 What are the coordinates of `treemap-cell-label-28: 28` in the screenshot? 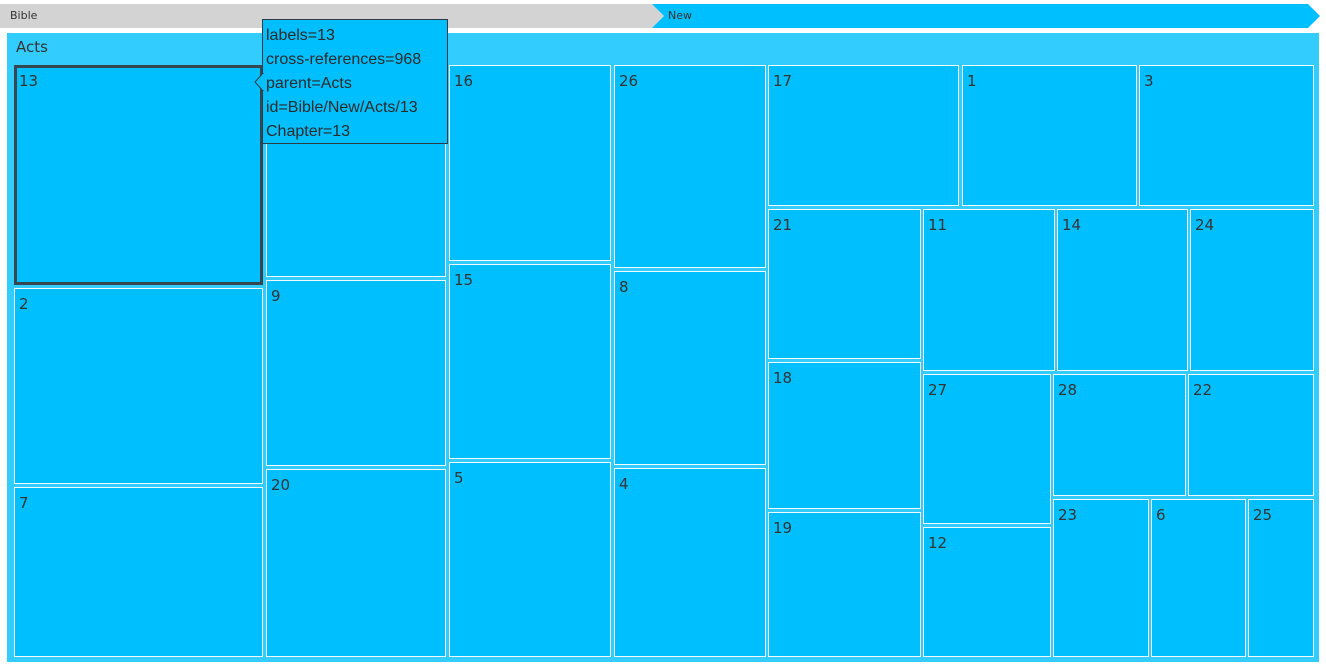 It's located at (1068, 390).